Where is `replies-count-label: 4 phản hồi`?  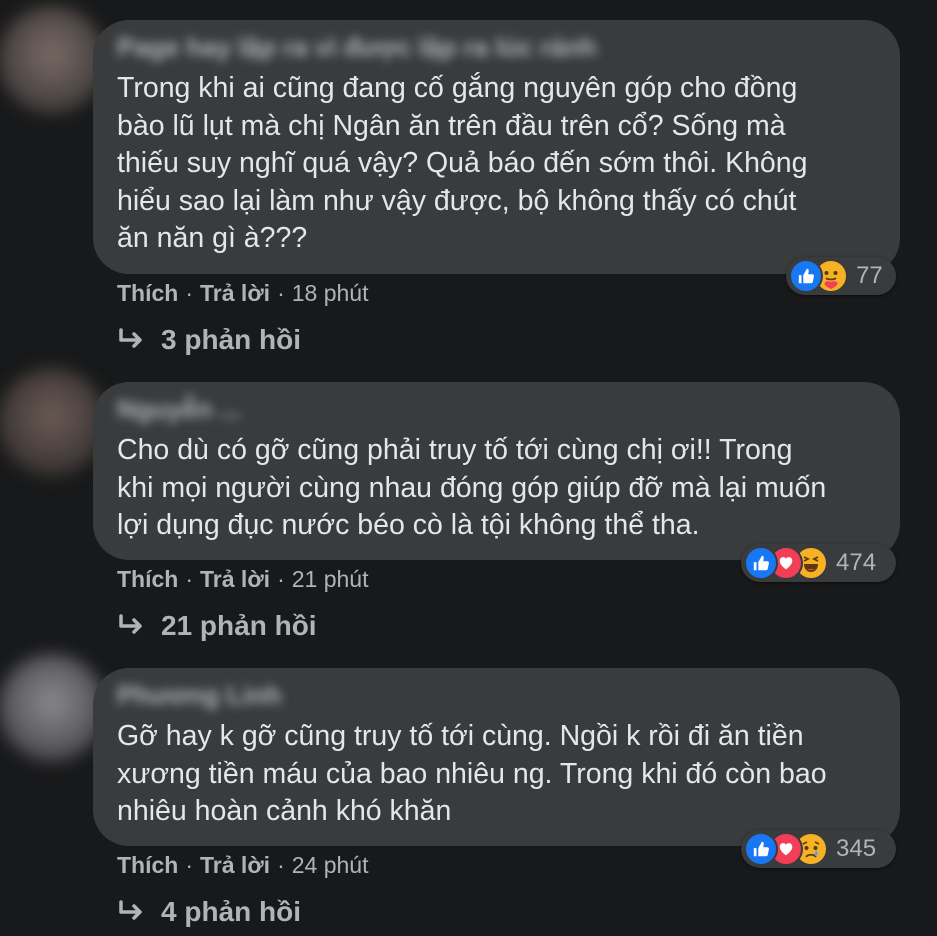
replies-count-label: 4 phản hồi is located at coordinates (231, 911).